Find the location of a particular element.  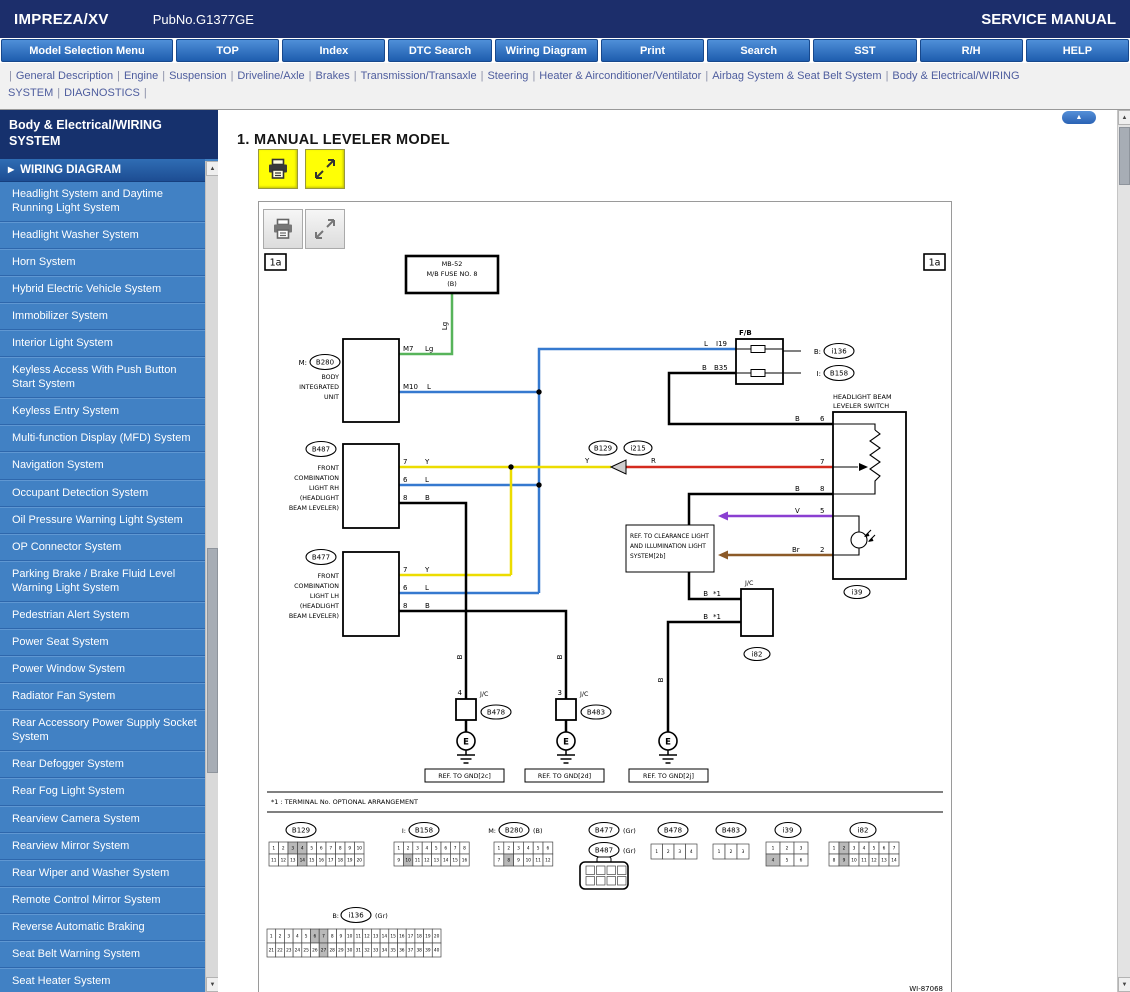

breadcrumb-link-heater-airconditioner-ventilator: Heater & Airconditioner/Ventilator is located at coordinates (620, 76).